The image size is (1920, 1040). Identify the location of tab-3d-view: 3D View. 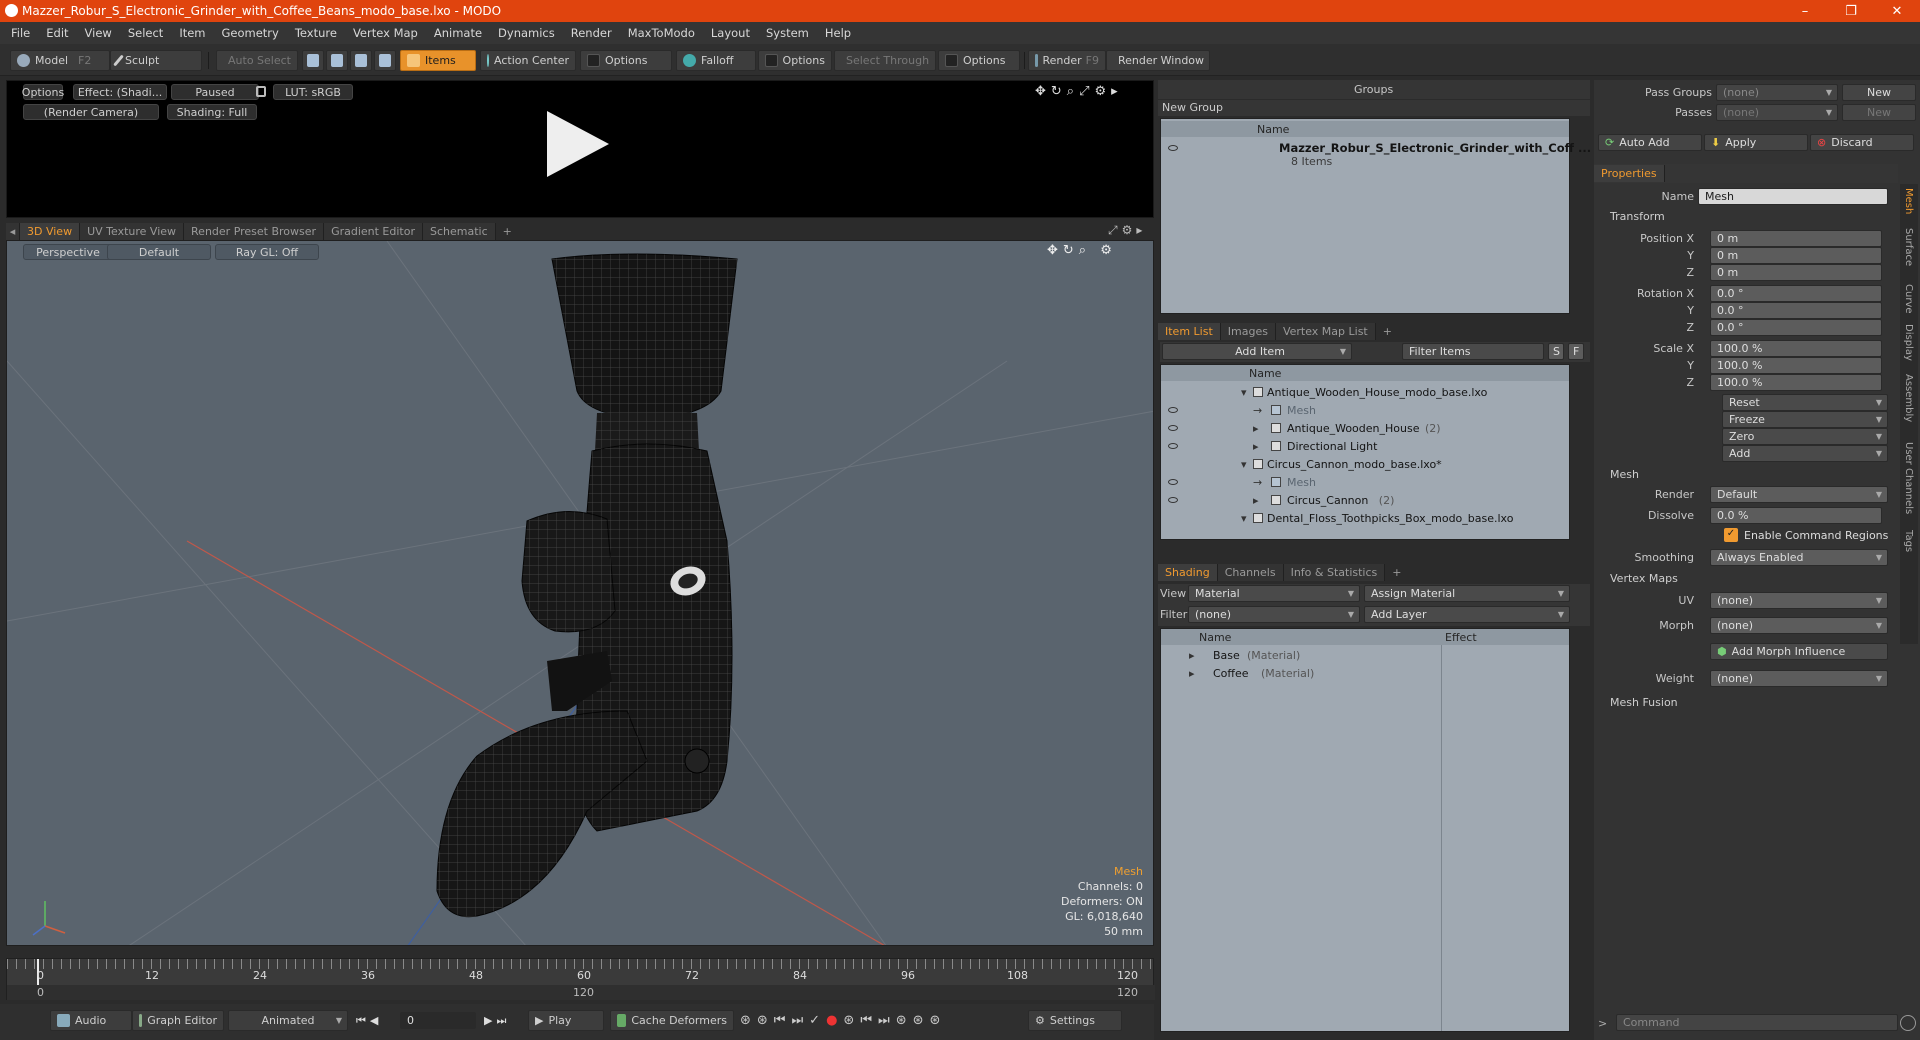
(50, 231).